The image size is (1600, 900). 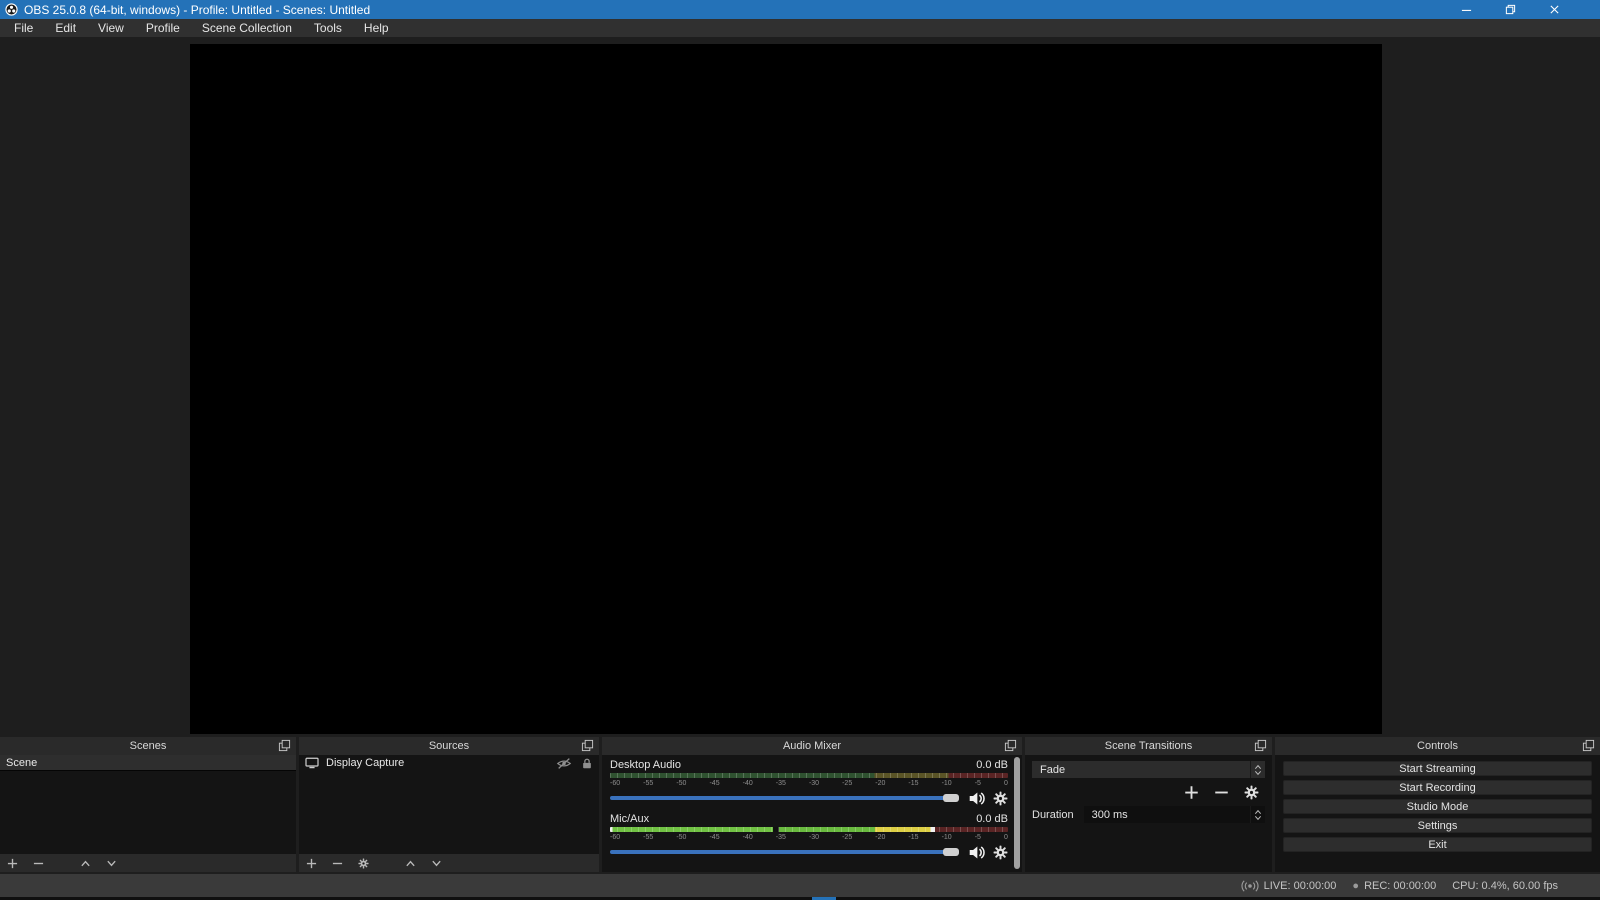 What do you see at coordinates (23, 28) in the screenshot?
I see `menu-file: File` at bounding box center [23, 28].